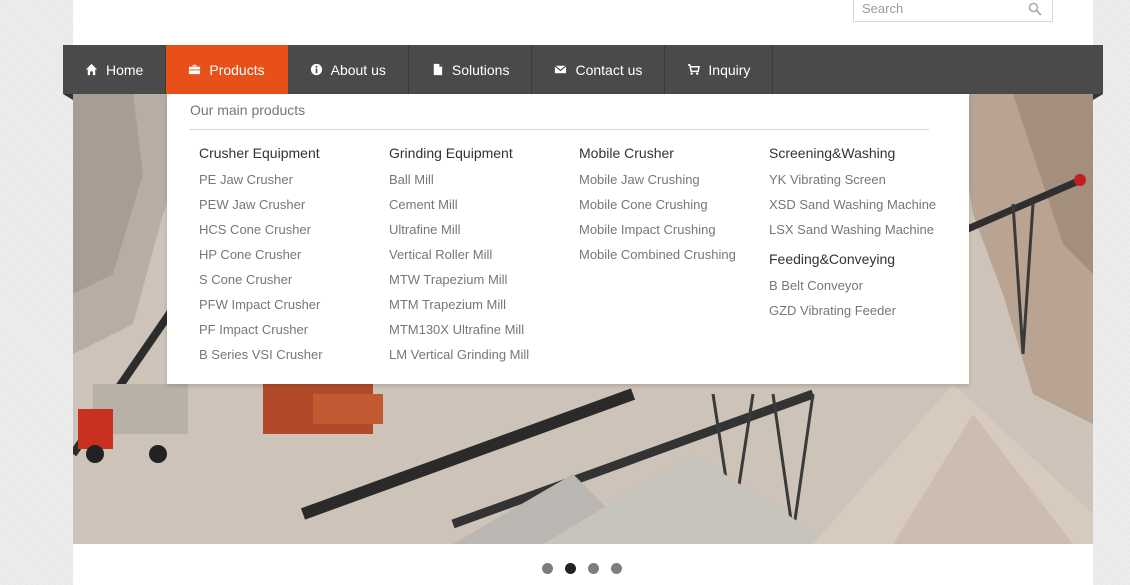 Image resolution: width=1130 pixels, height=585 pixels. I want to click on search-box, so click(953, 11).